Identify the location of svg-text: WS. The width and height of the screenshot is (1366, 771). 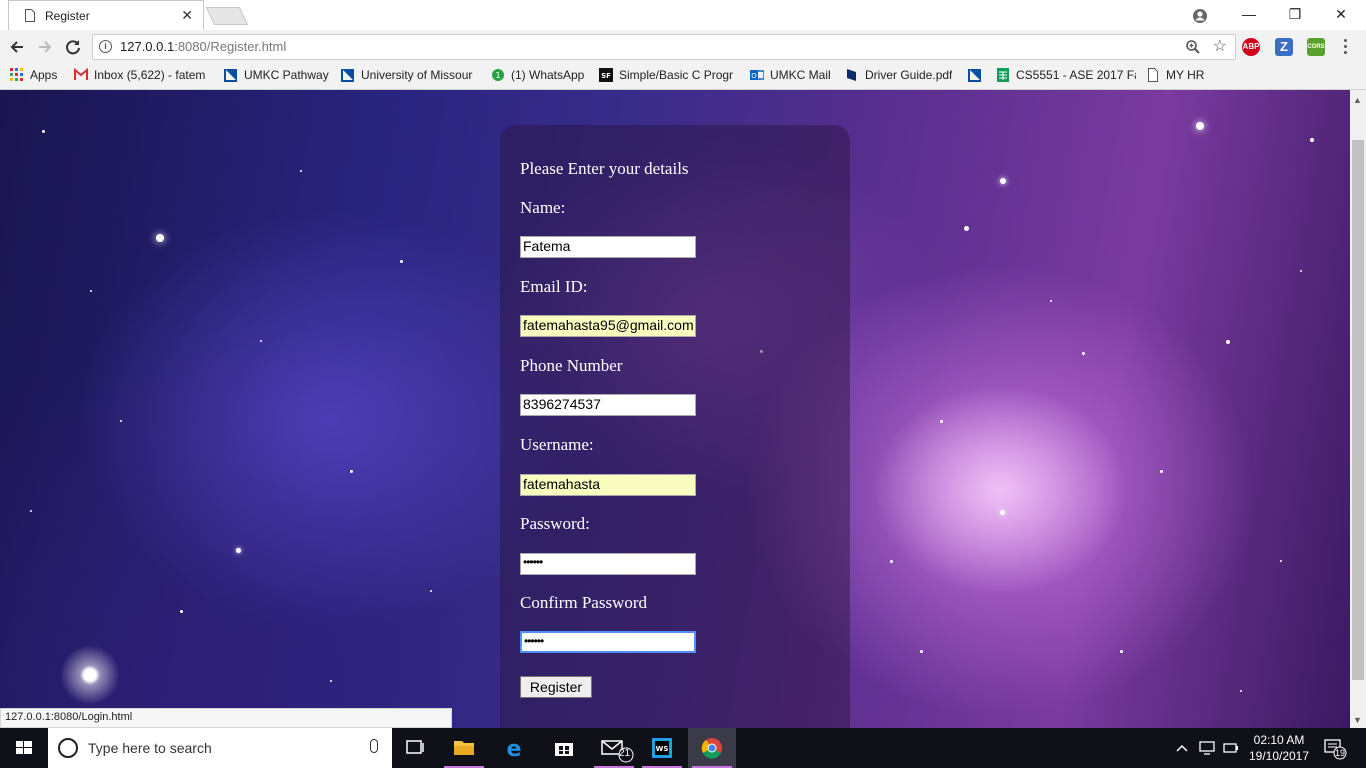
(662, 749).